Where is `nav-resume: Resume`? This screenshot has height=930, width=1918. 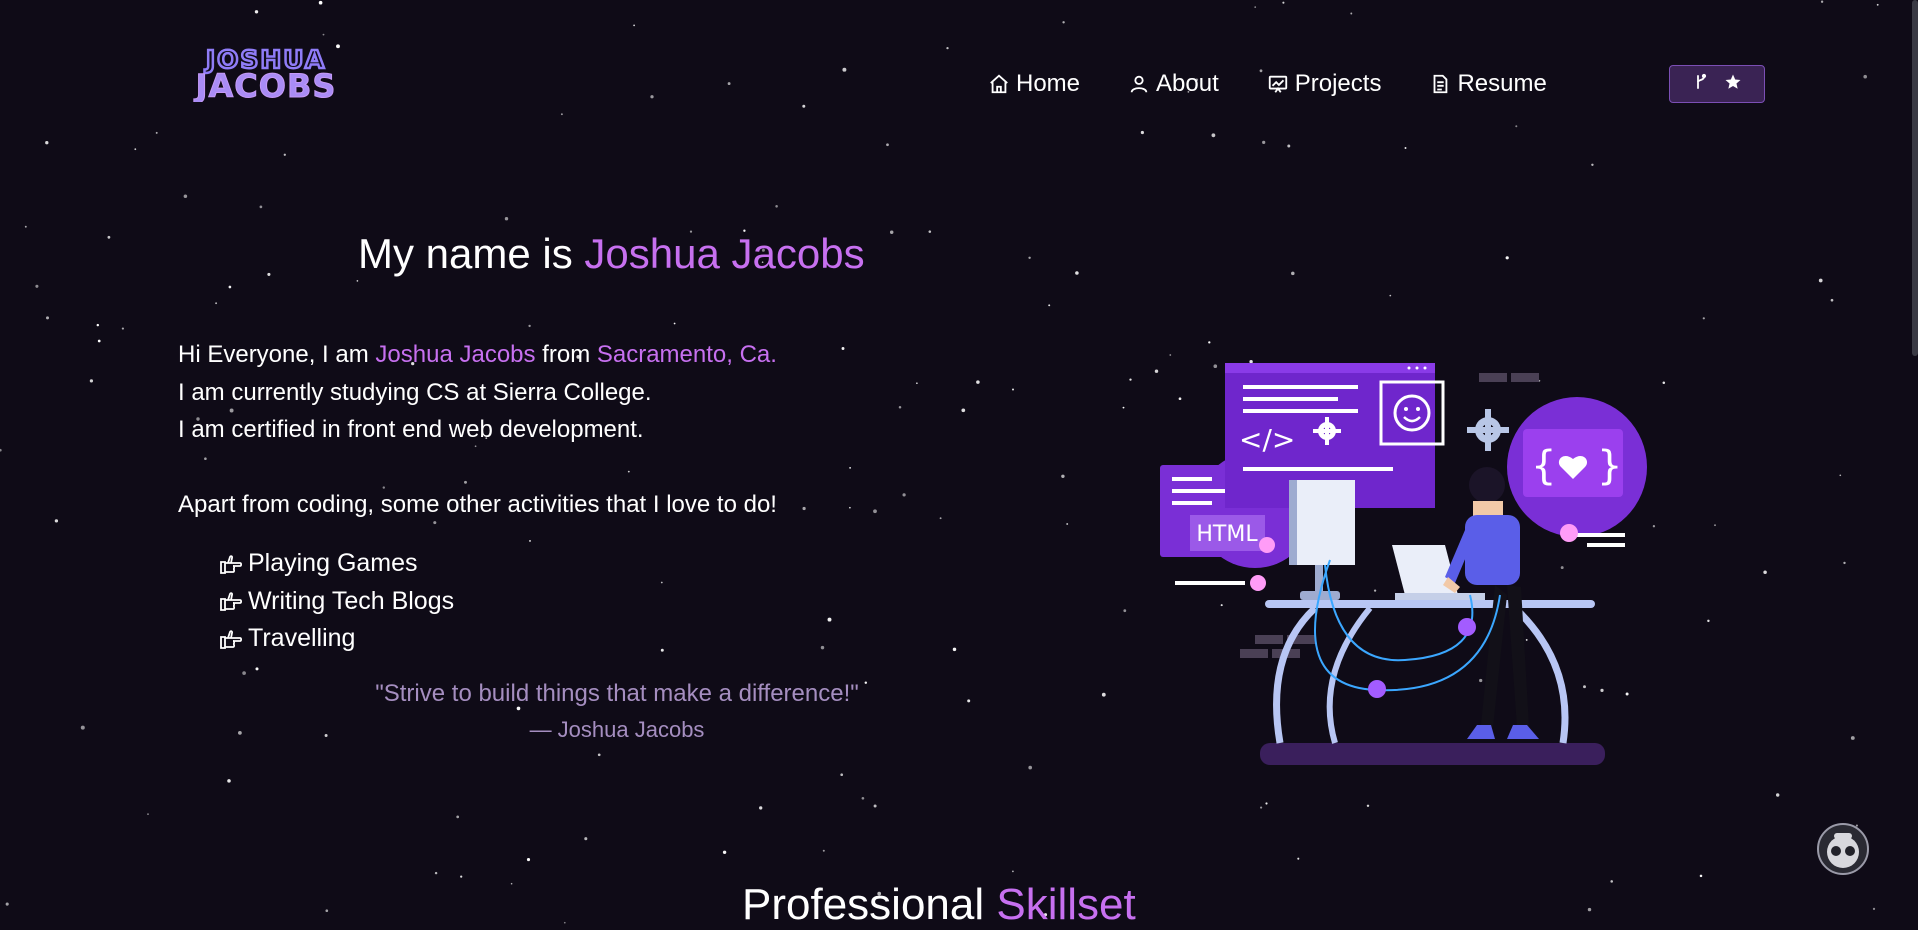 nav-resume: Resume is located at coordinates (1488, 84).